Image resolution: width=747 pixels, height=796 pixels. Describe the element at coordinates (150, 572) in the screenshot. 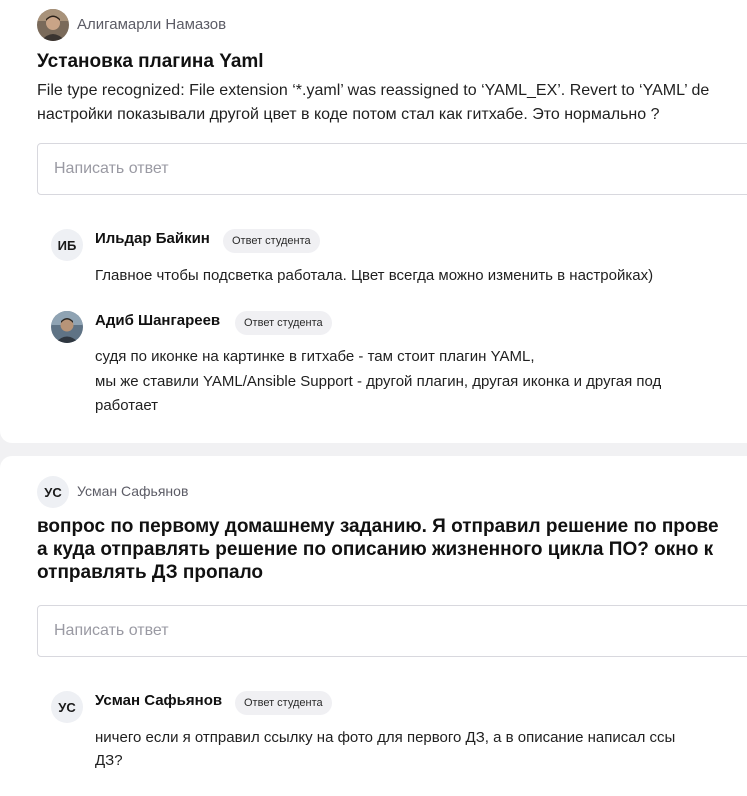

I see `post-title-line: отправлять ДЗ пропало` at that location.